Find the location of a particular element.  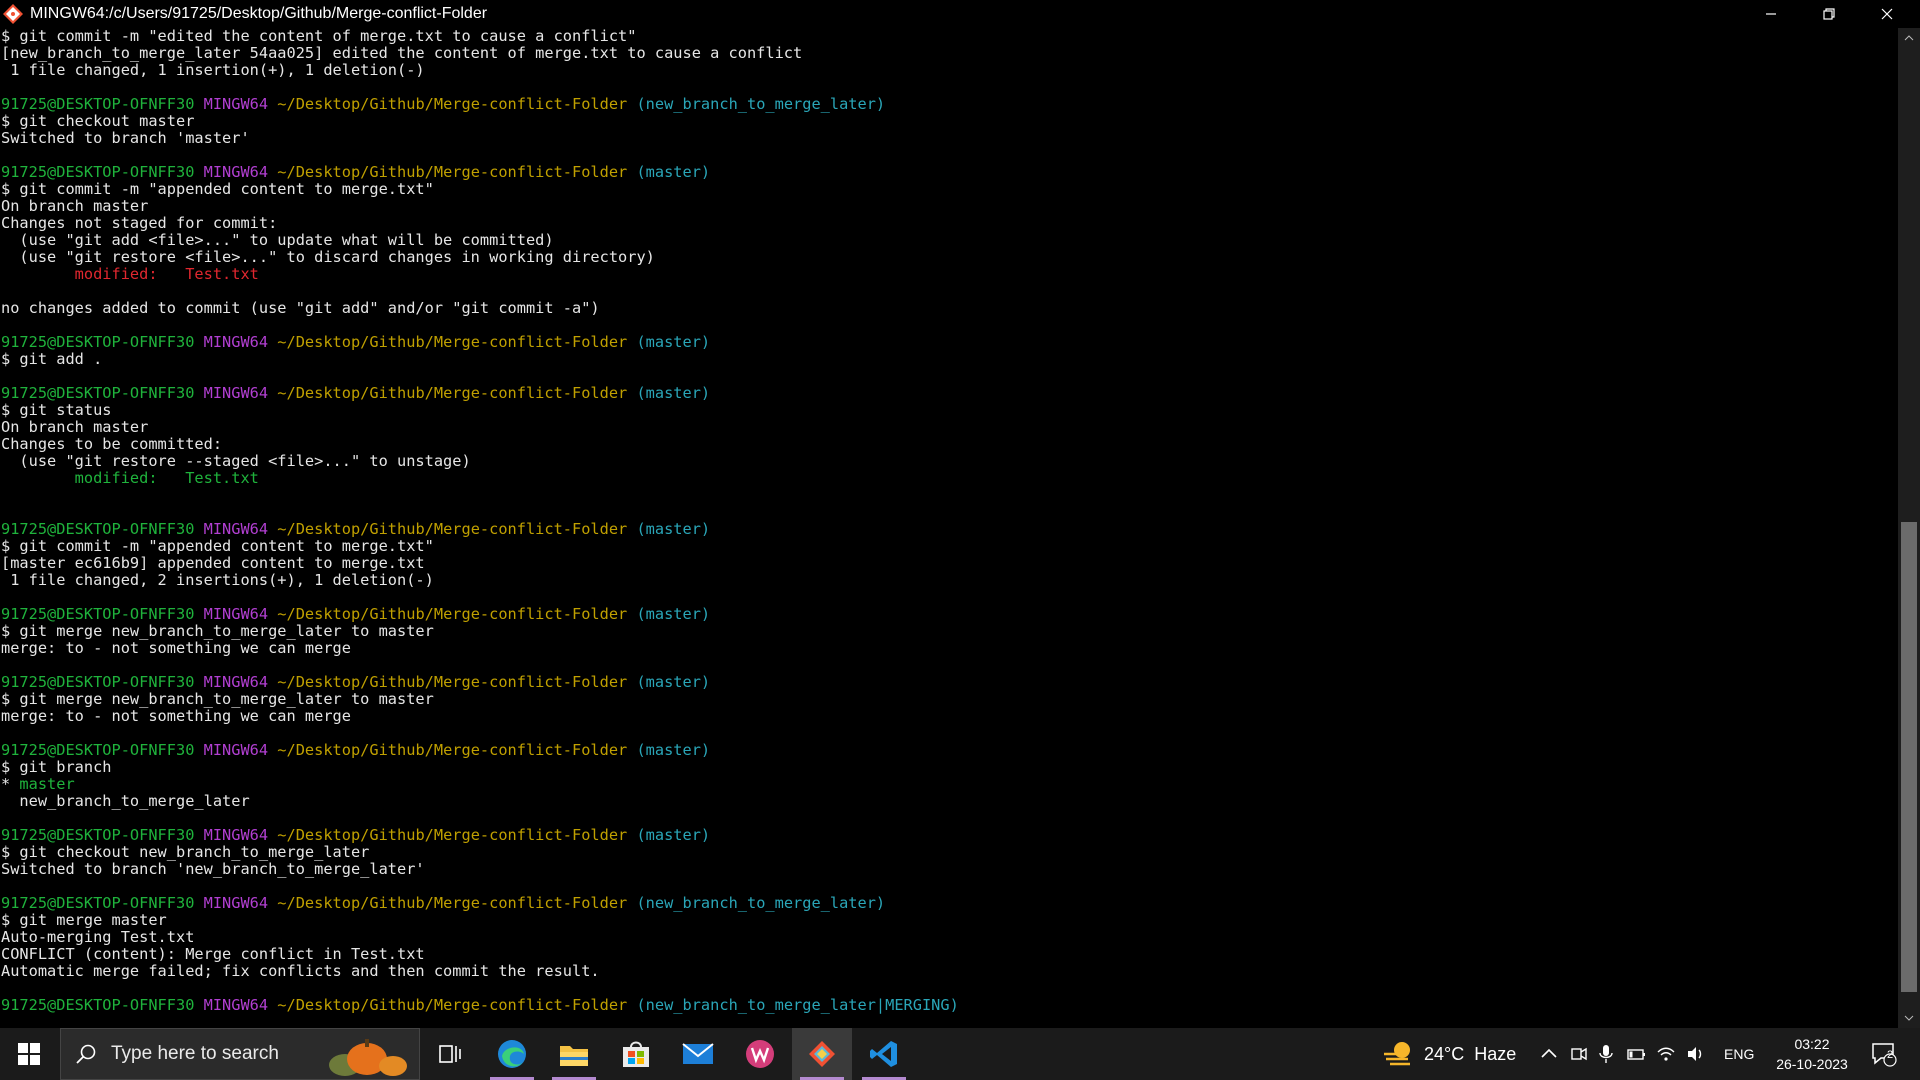

search-icon is located at coordinates (86, 1054).